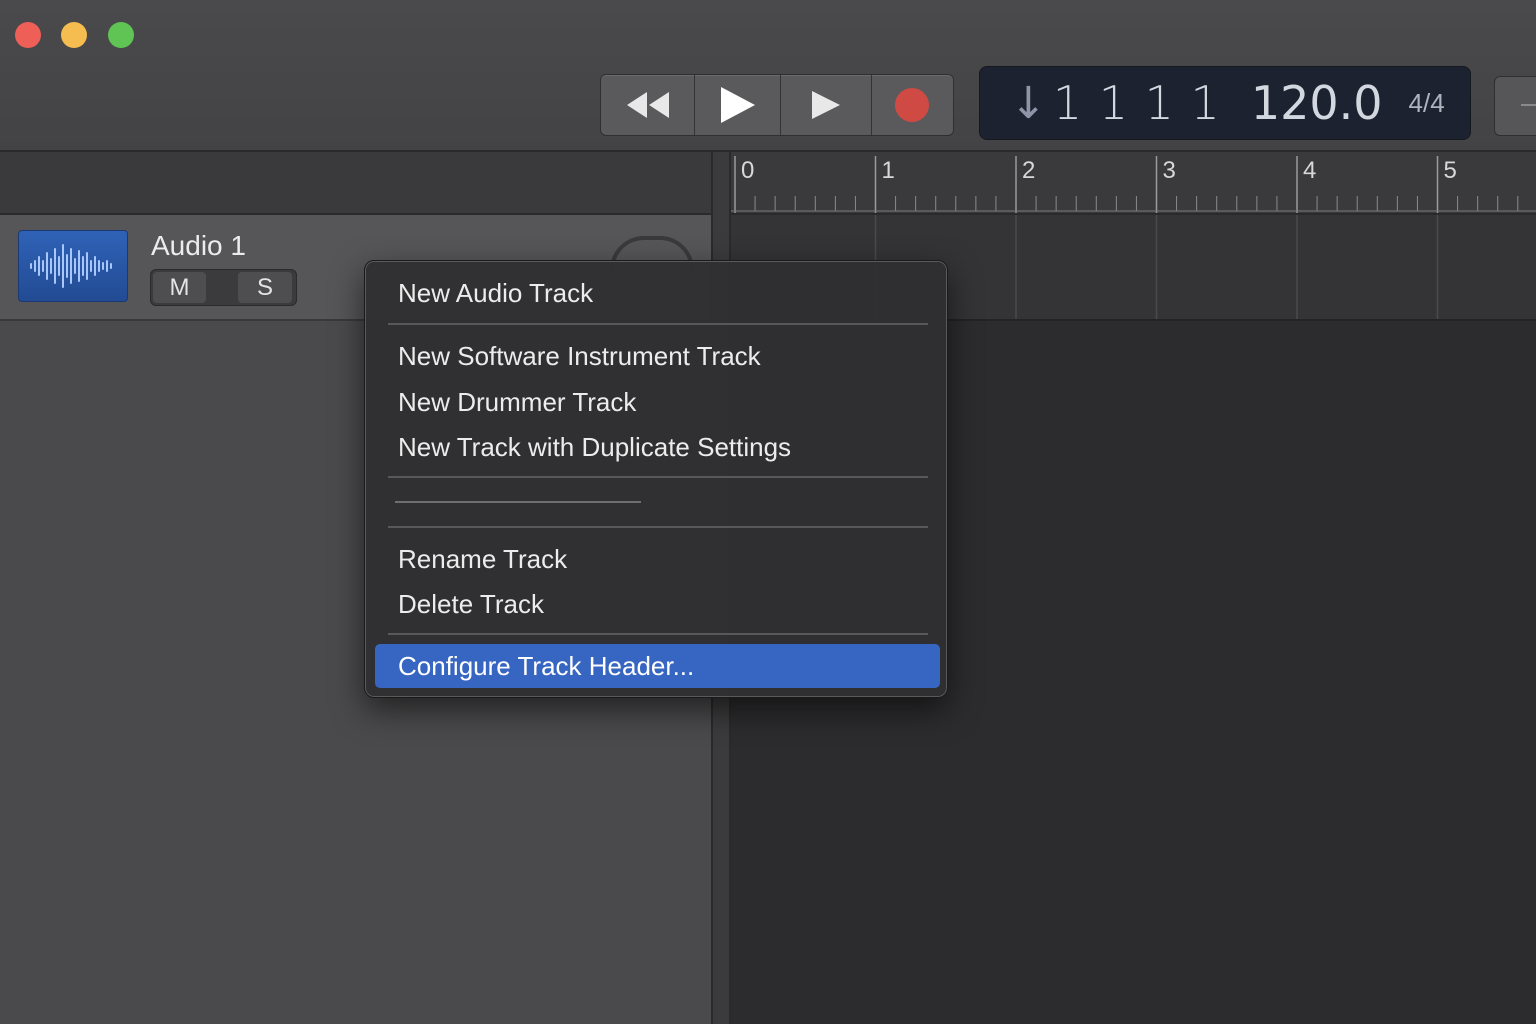 The width and height of the screenshot is (1536, 1024). I want to click on mute-button: M, so click(179, 287).